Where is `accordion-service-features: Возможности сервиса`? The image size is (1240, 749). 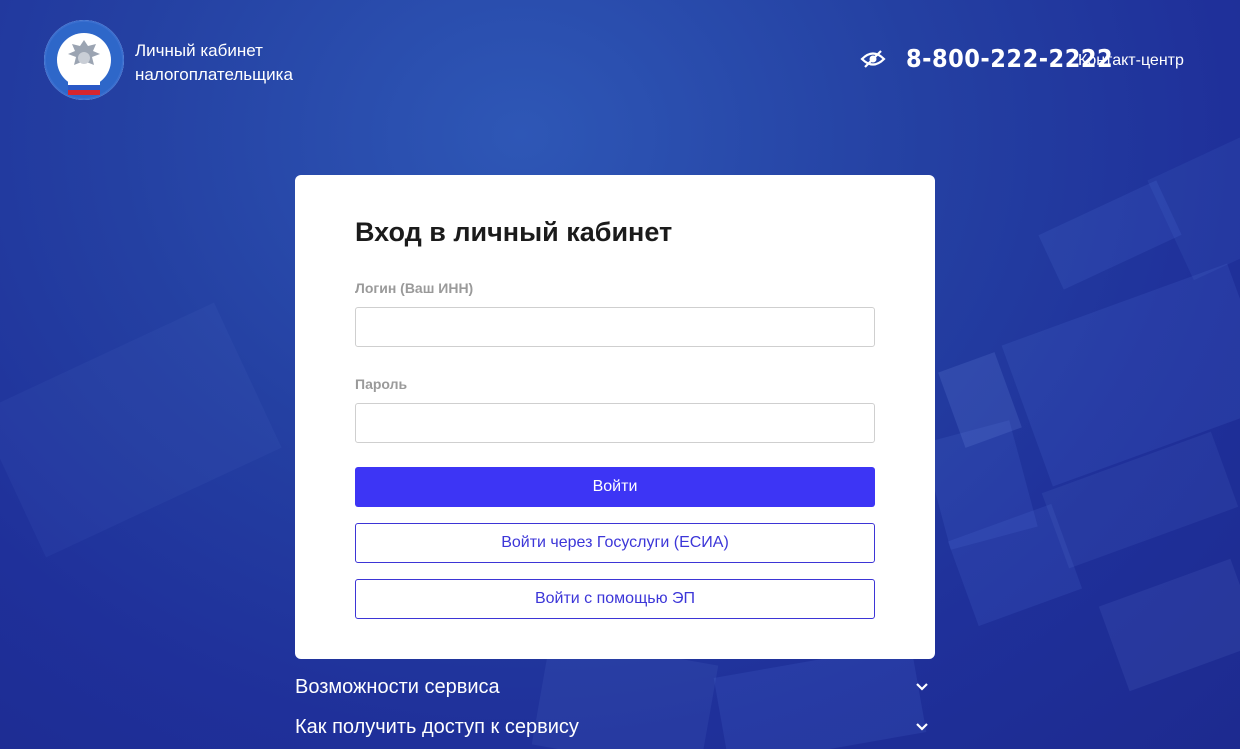
accordion-service-features: Возможности сервиса is located at coordinates (615, 687).